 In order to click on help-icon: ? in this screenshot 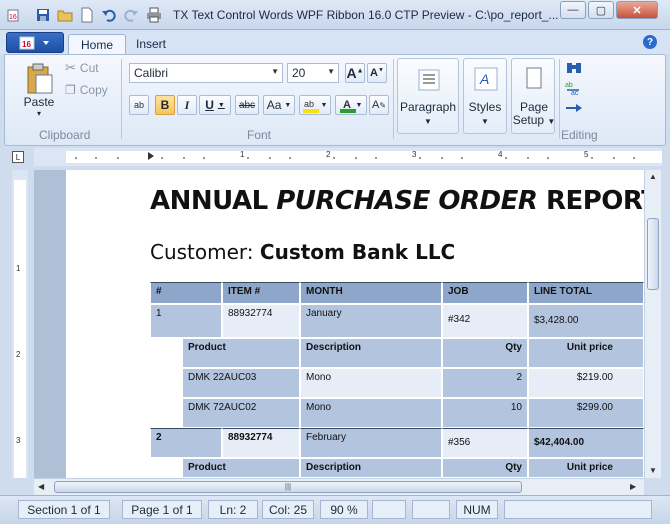, I will do `click(650, 42)`.